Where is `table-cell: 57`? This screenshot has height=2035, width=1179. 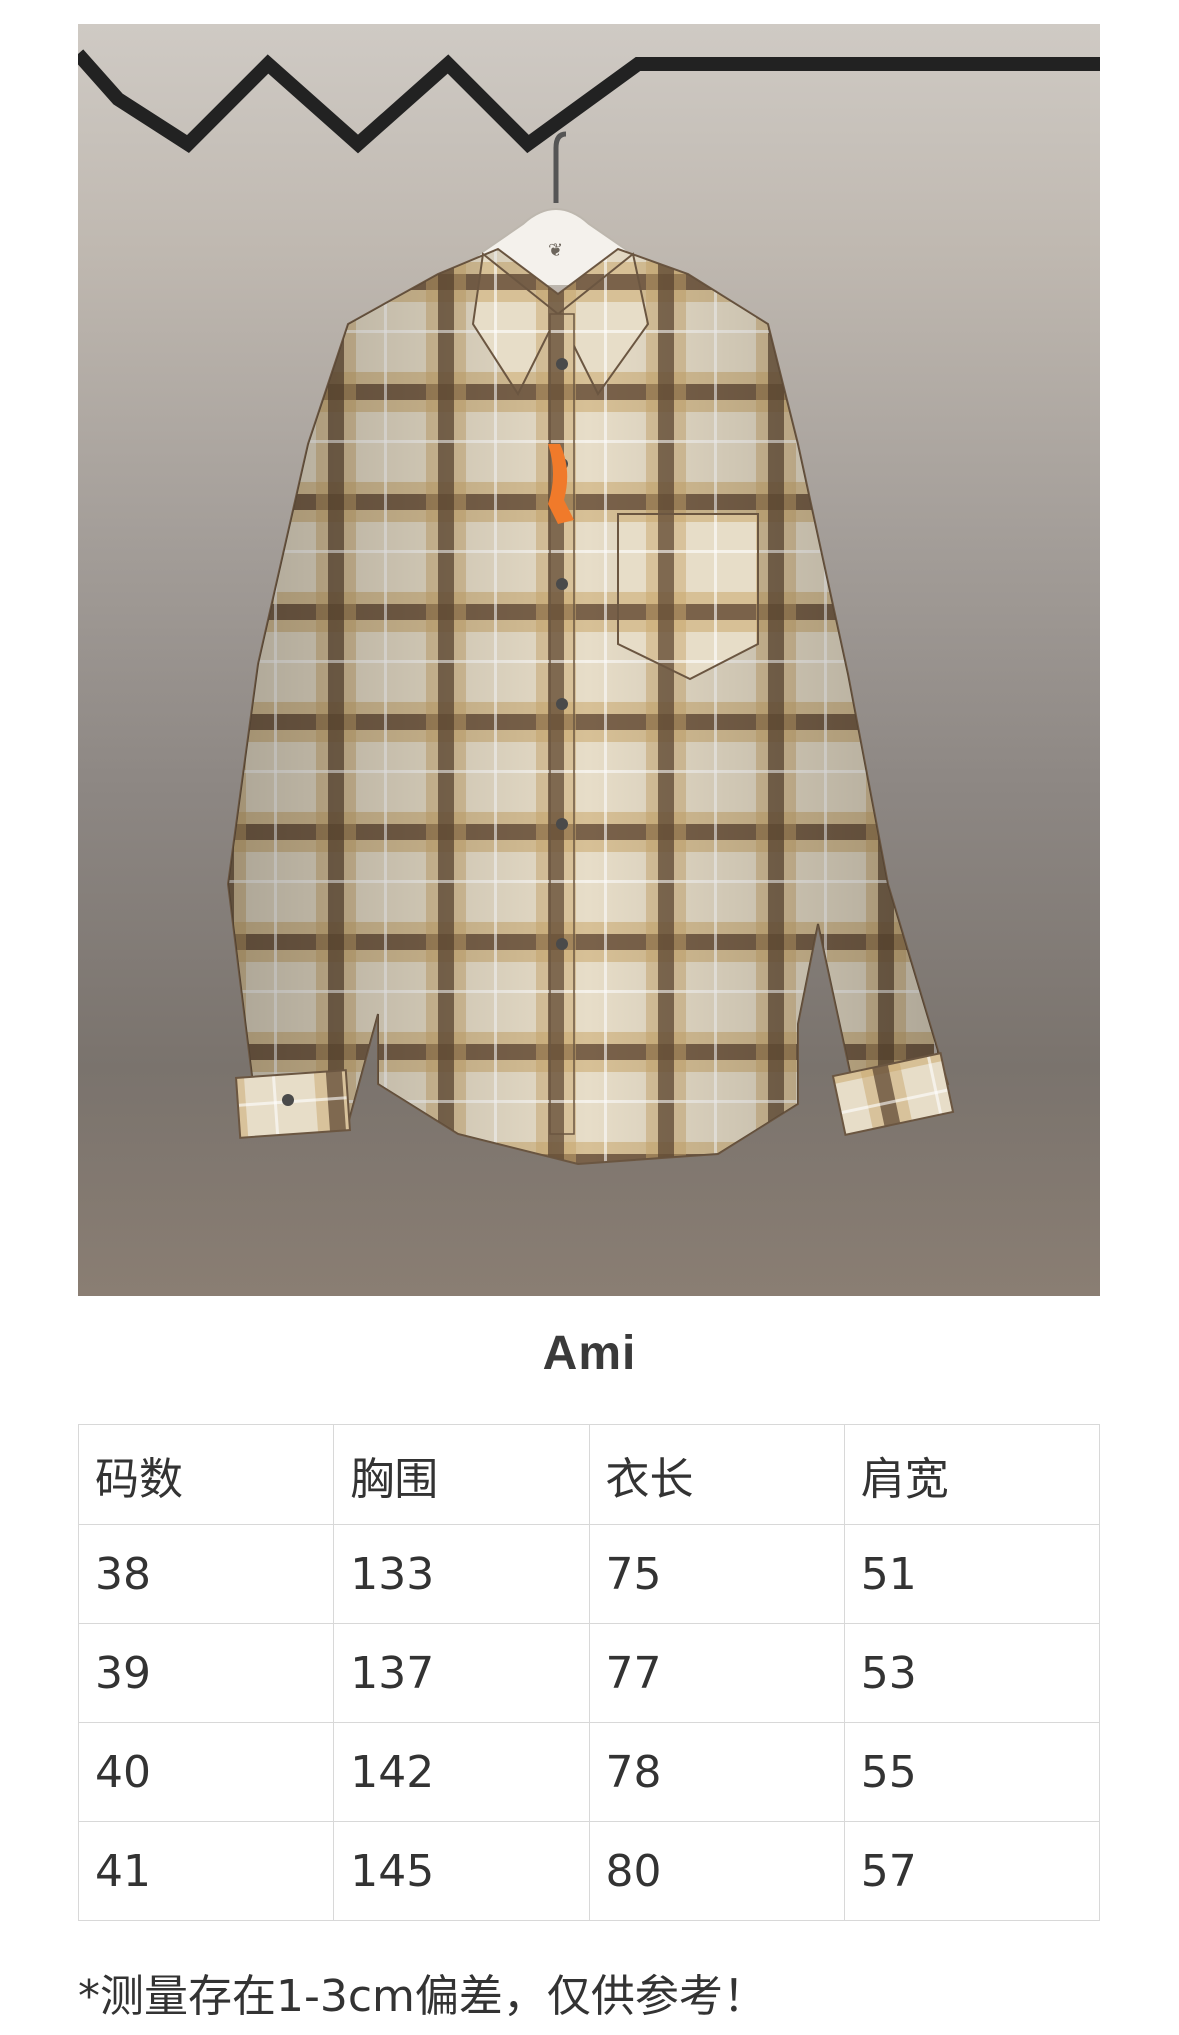
table-cell: 57 is located at coordinates (972, 1871).